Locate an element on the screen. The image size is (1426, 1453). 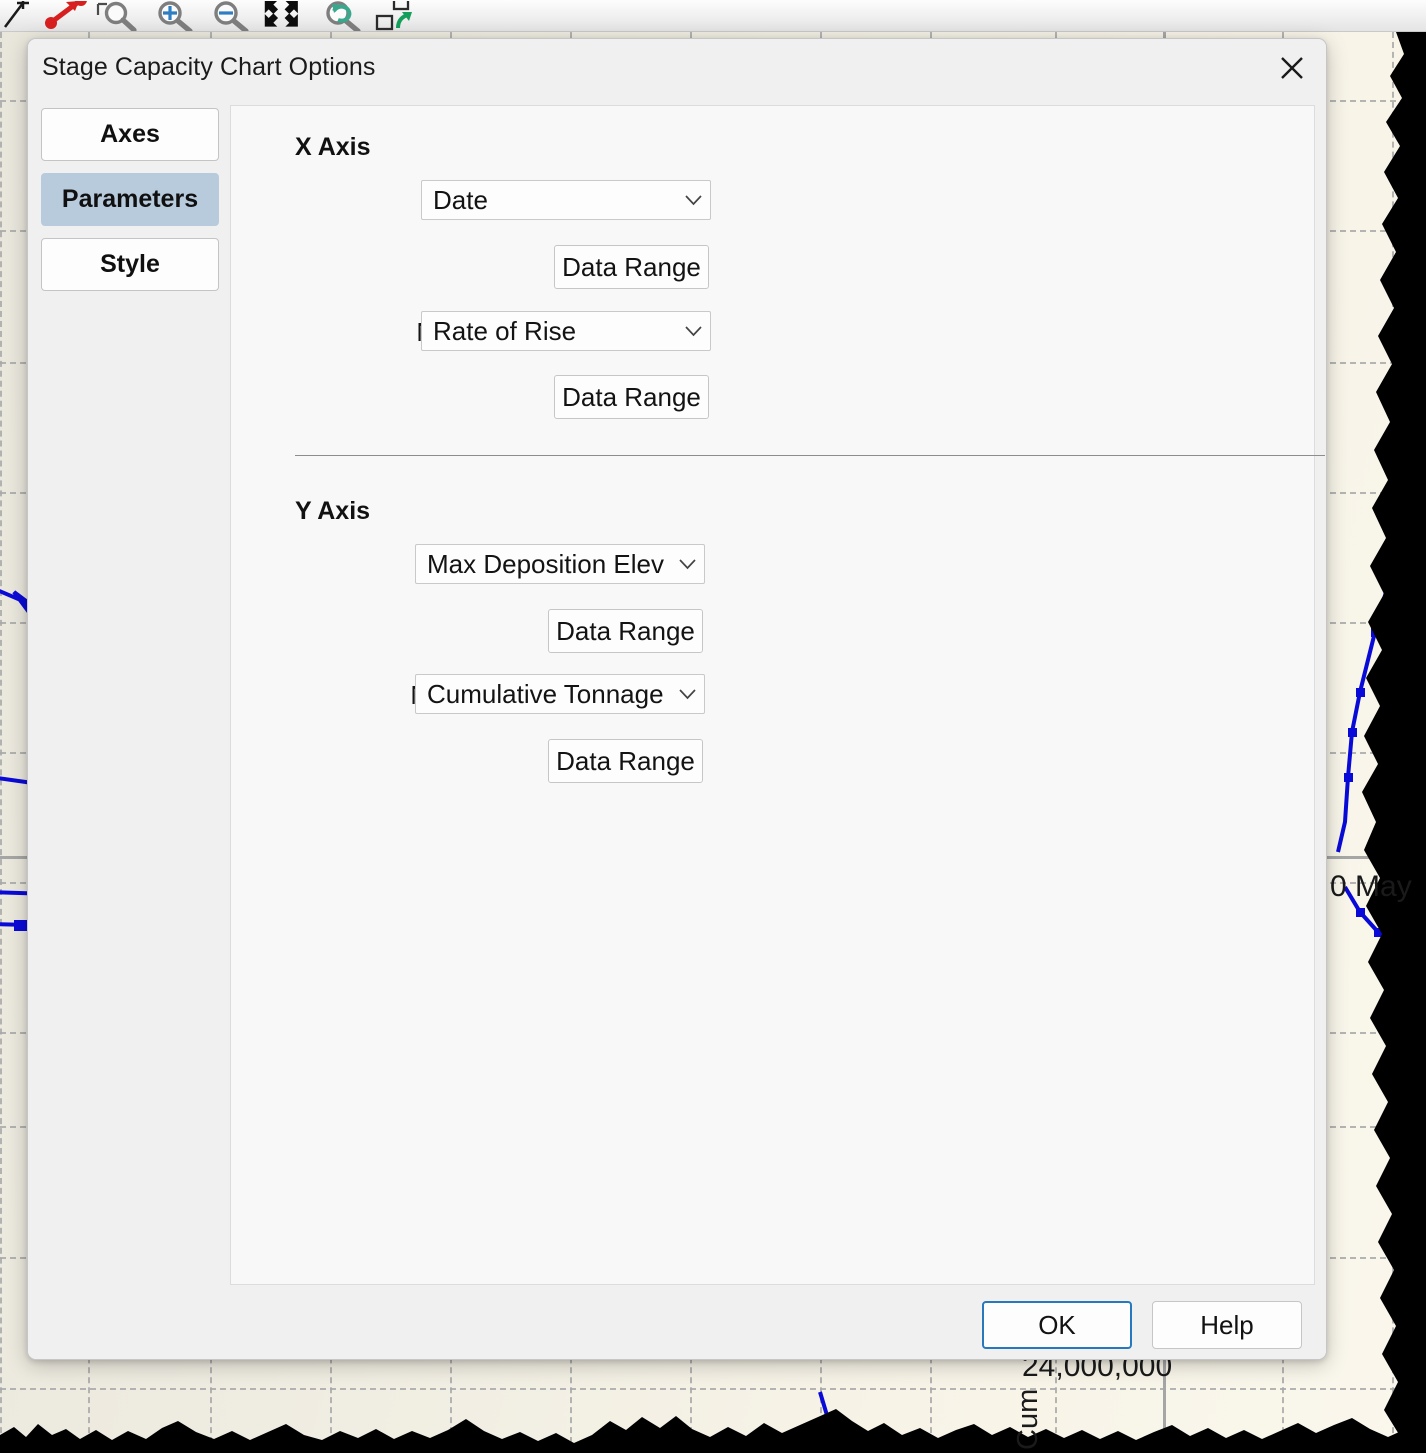
zoom-in-icon is located at coordinates (174, 15).